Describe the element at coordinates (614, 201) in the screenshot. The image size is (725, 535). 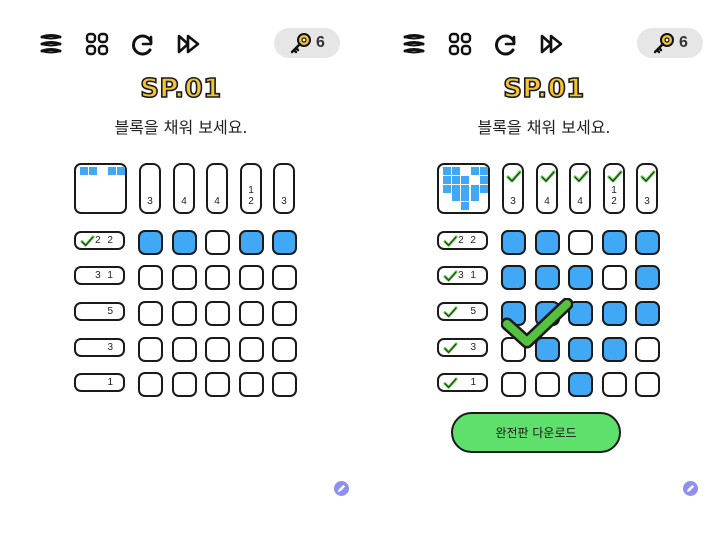
I see `column-clue-number: 2` at that location.